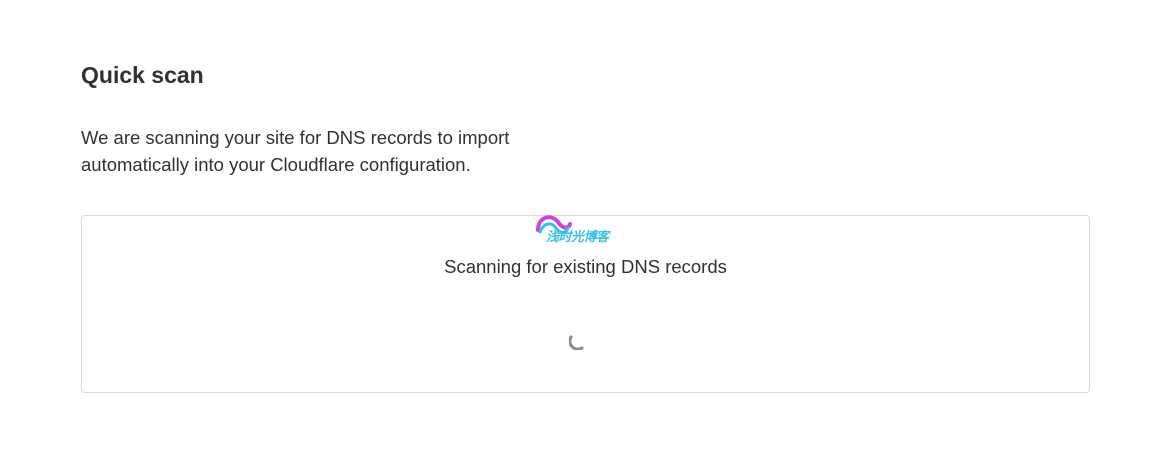  Describe the element at coordinates (578, 228) in the screenshot. I see `watermark-logo: 浅时光博客` at that location.